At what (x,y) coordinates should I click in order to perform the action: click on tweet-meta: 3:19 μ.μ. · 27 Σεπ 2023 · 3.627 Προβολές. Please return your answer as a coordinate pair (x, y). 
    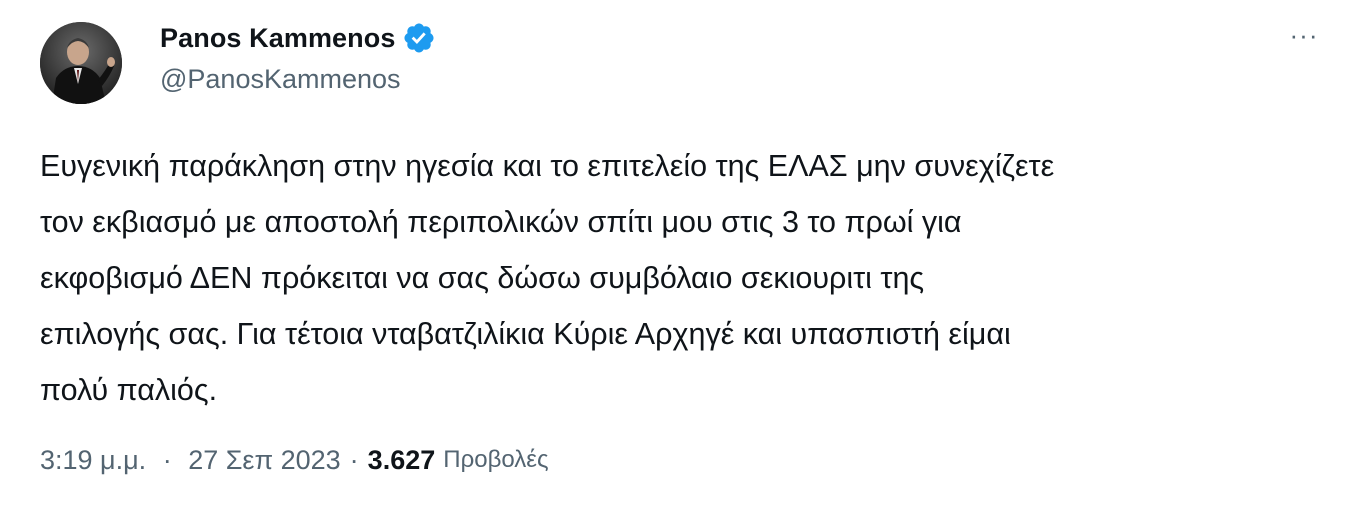
    Looking at the image, I should click on (294, 460).